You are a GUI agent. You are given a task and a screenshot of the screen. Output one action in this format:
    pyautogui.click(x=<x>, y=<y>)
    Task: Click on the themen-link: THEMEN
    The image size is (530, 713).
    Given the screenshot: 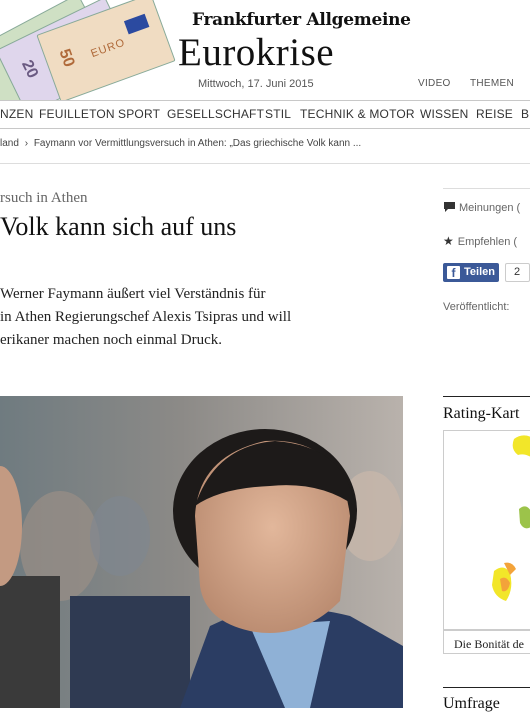 What is the action you would take?
    pyautogui.click(x=492, y=83)
    